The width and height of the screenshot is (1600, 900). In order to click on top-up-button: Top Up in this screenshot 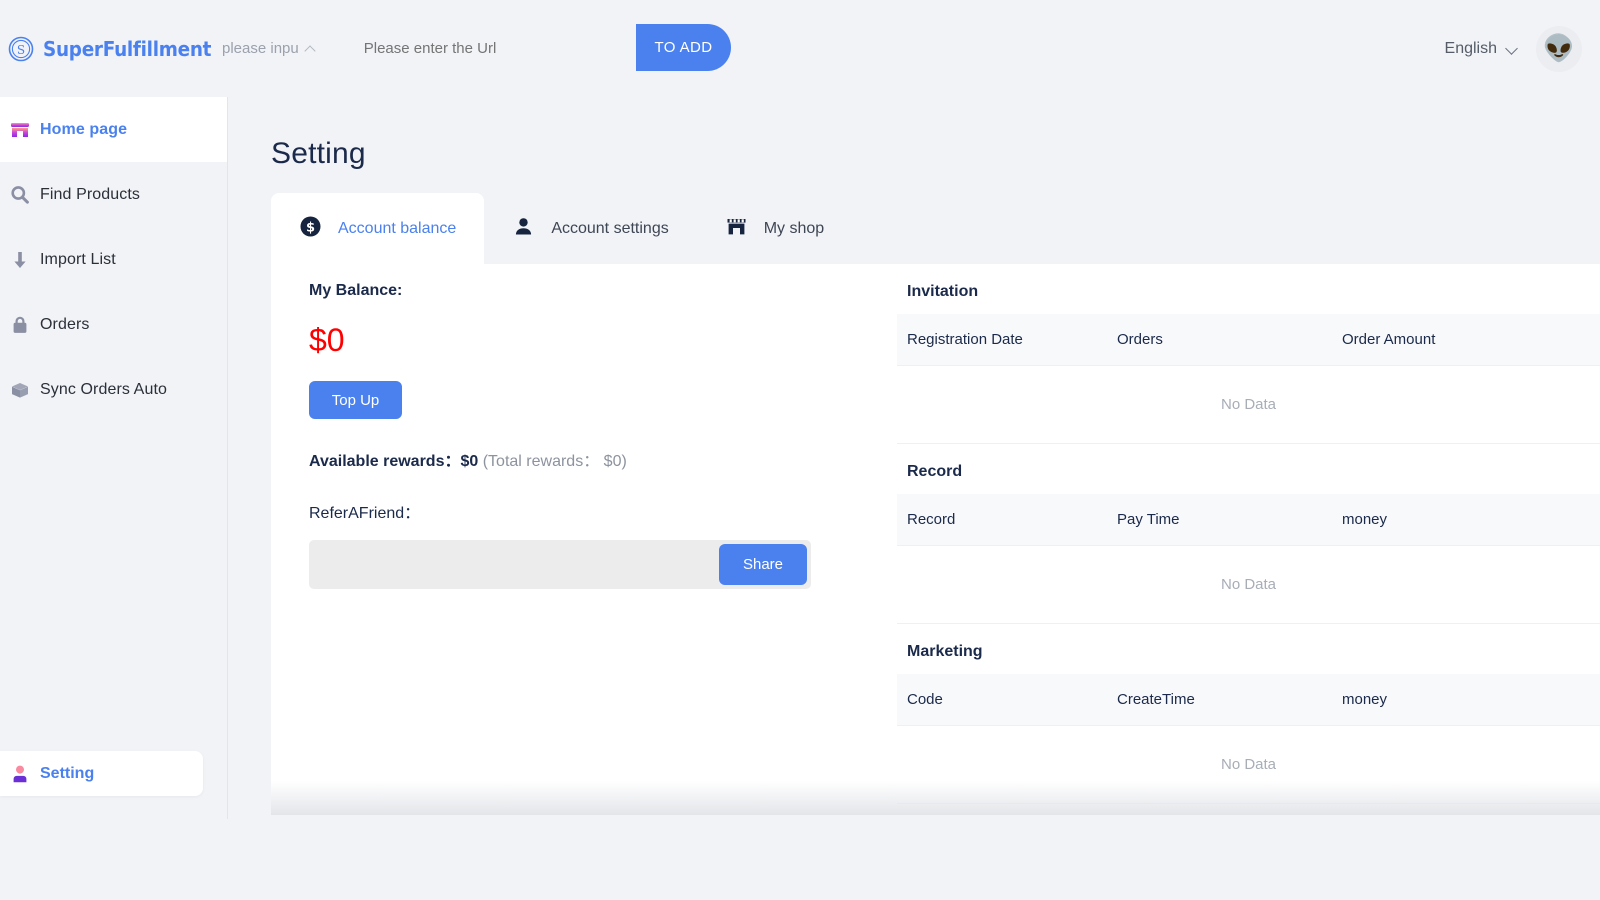, I will do `click(355, 400)`.